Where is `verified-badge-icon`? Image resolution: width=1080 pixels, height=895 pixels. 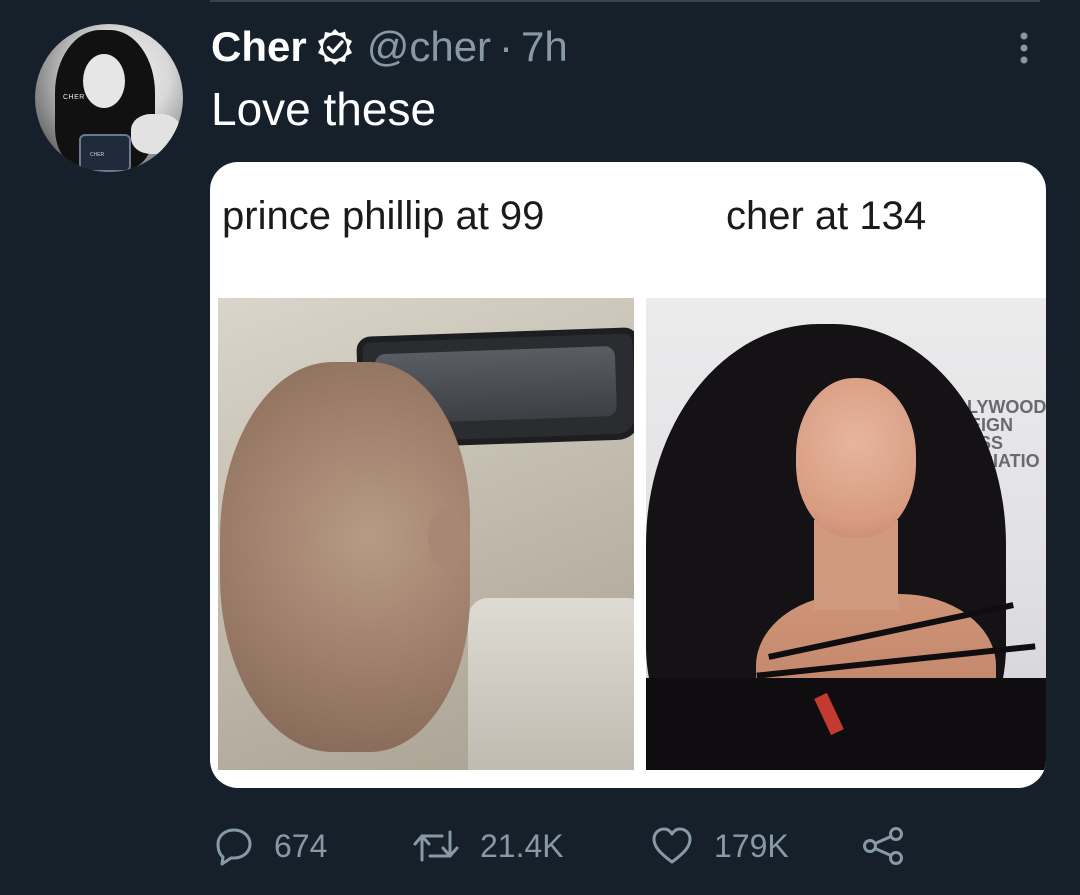
verified-badge-icon is located at coordinates (335, 47).